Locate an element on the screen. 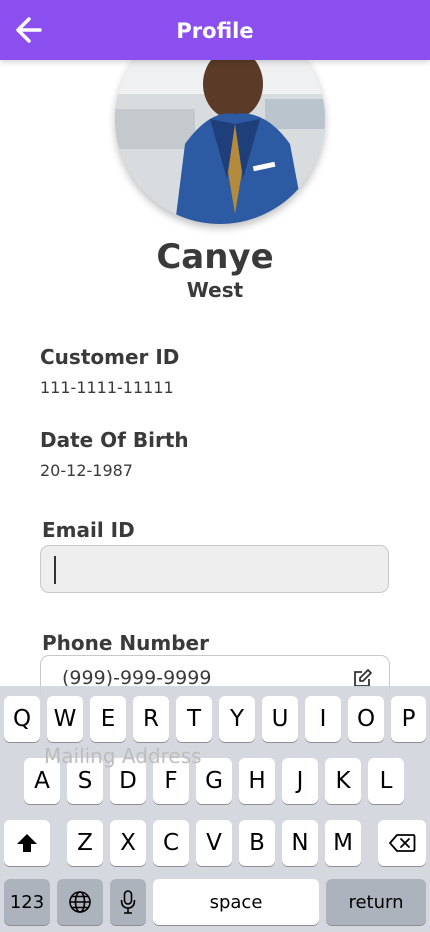 The image size is (430, 932). globe-icon is located at coordinates (80, 902).